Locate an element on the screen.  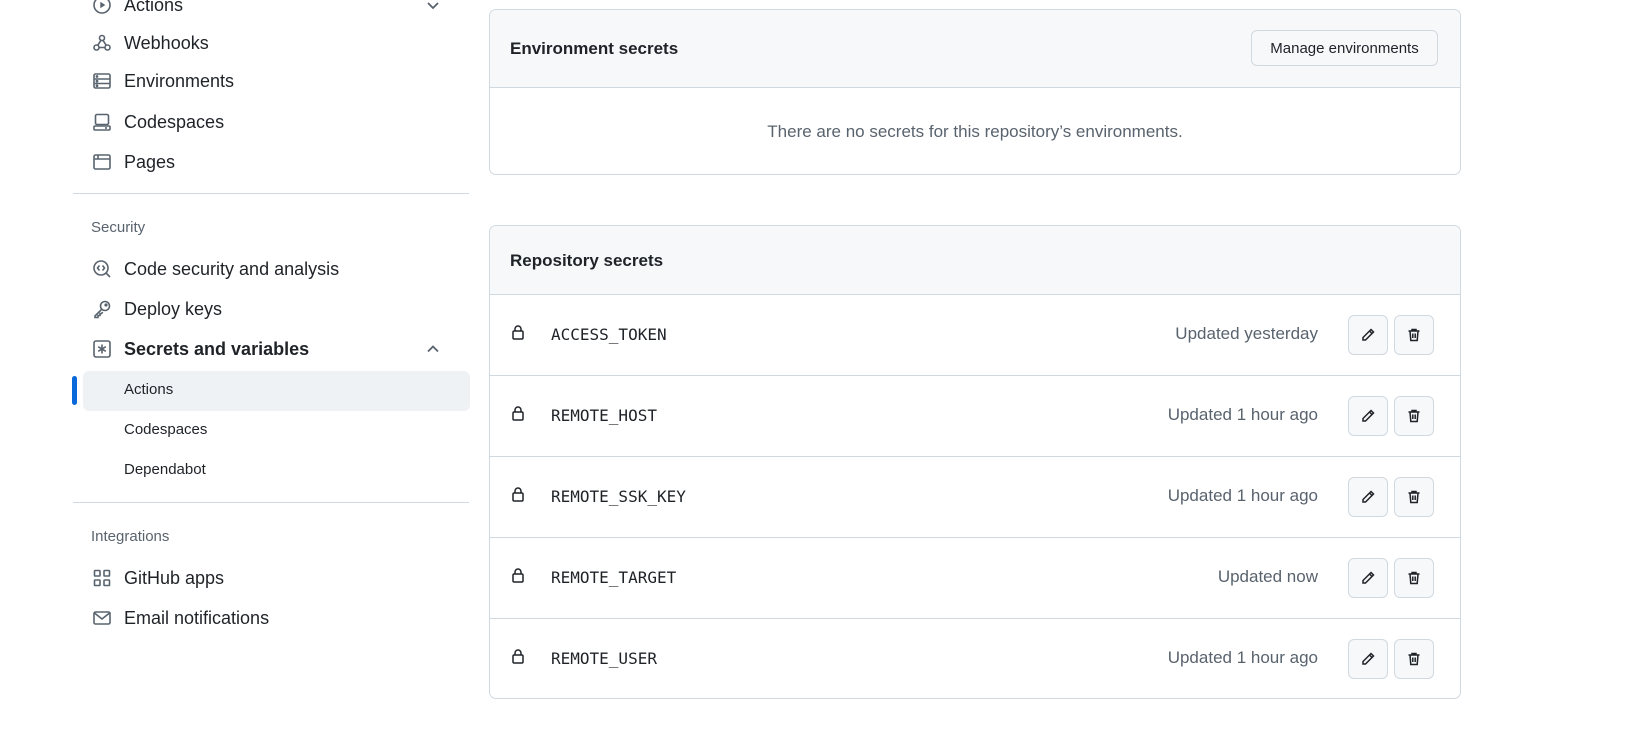
sidebar-item-label: Deploy keys is located at coordinates (173, 308).